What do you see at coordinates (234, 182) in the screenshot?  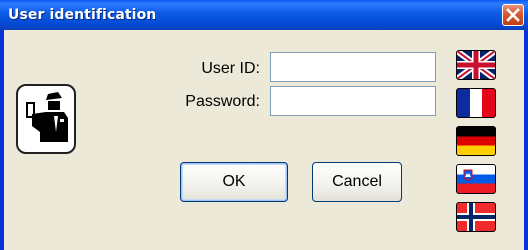 I see `ok-button: OK` at bounding box center [234, 182].